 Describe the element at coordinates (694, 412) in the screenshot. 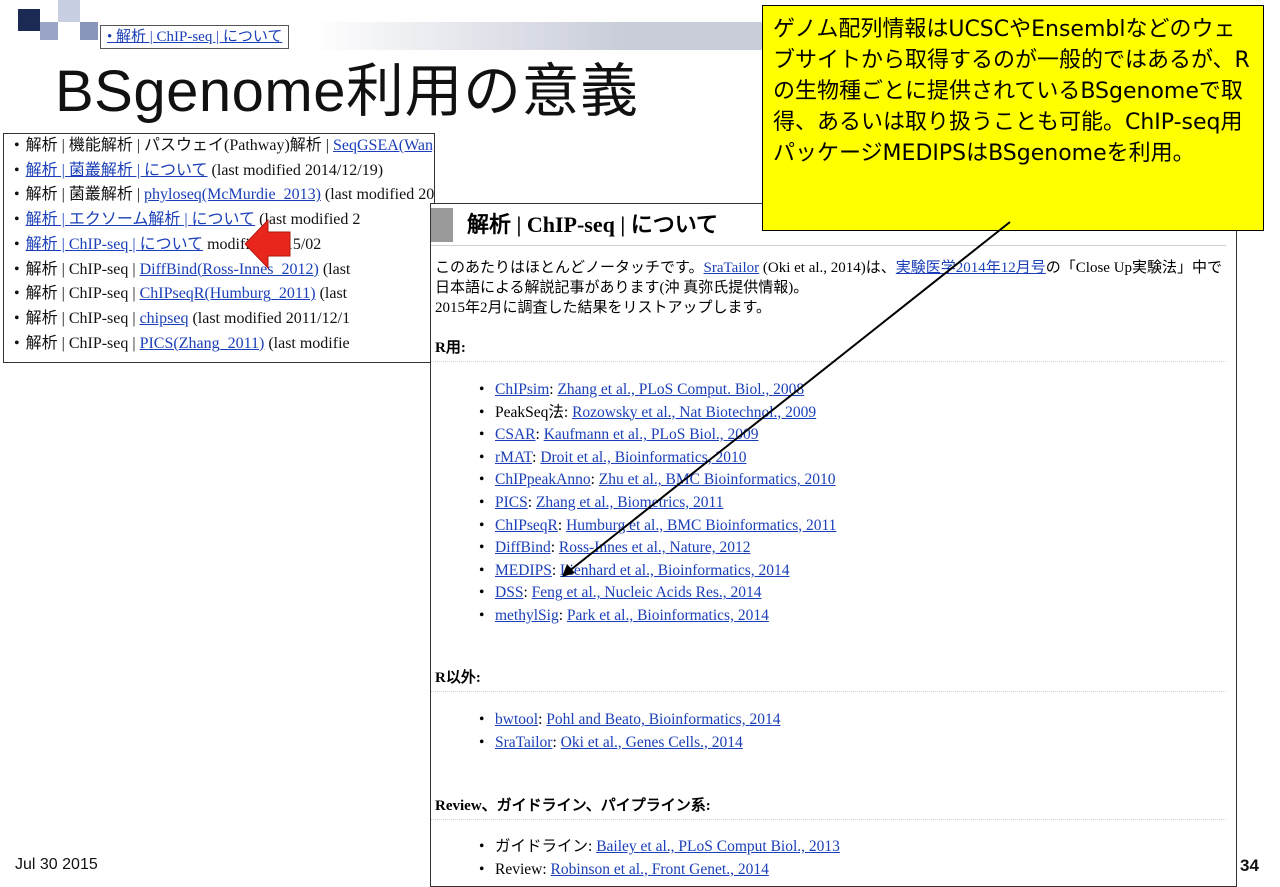

I see `citation-link: Rozowsky et al., Nat Biotechnol., 2009` at that location.